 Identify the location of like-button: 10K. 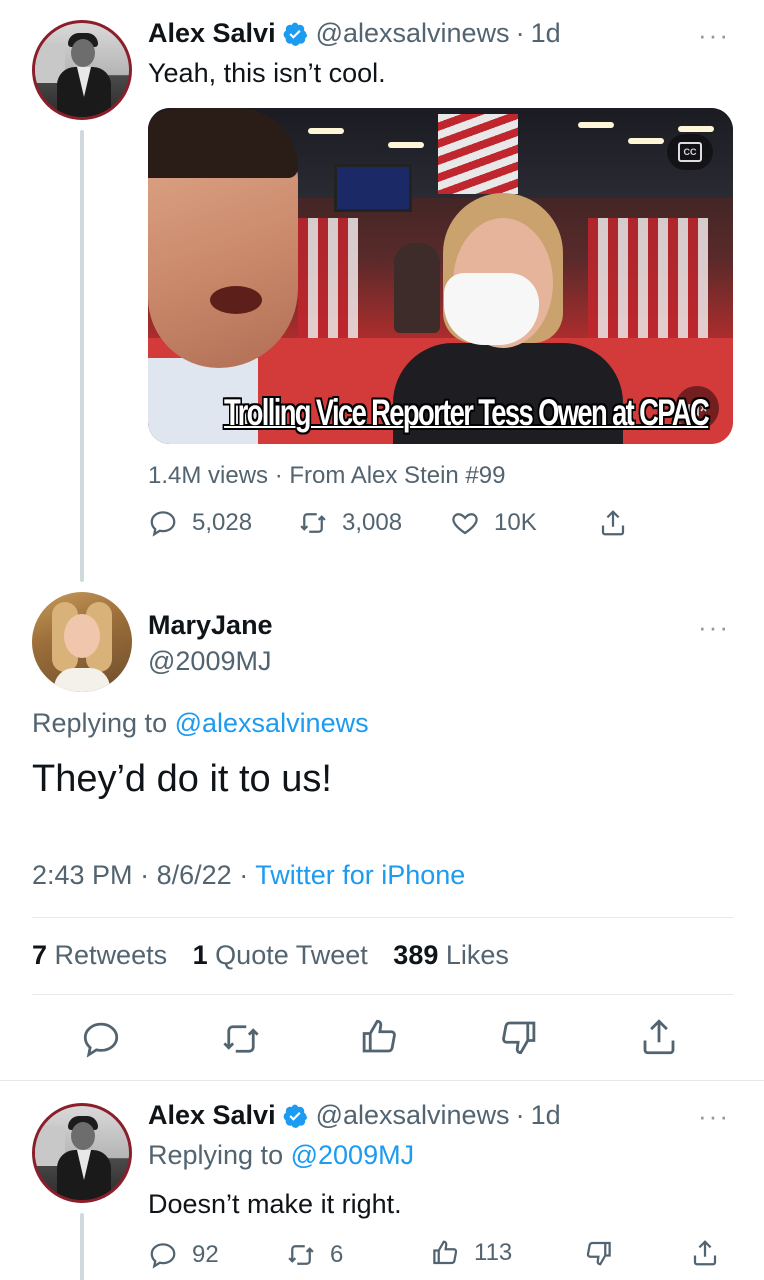
(493, 523).